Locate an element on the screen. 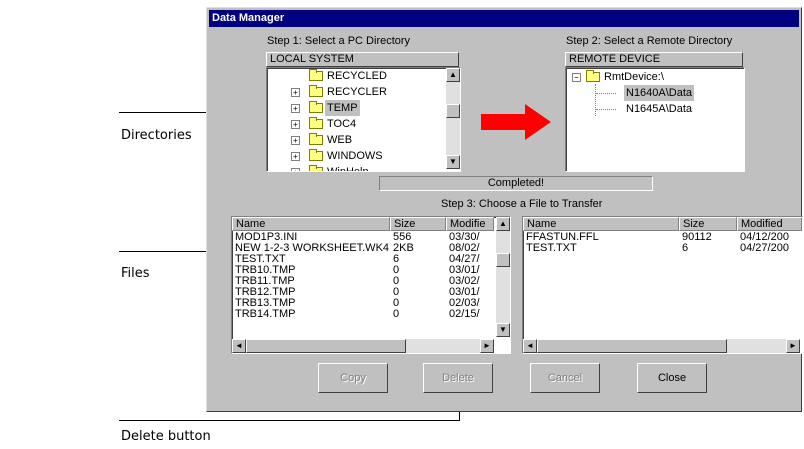  step3-label: Step 3: Choose a File to Transfer is located at coordinates (522, 204).